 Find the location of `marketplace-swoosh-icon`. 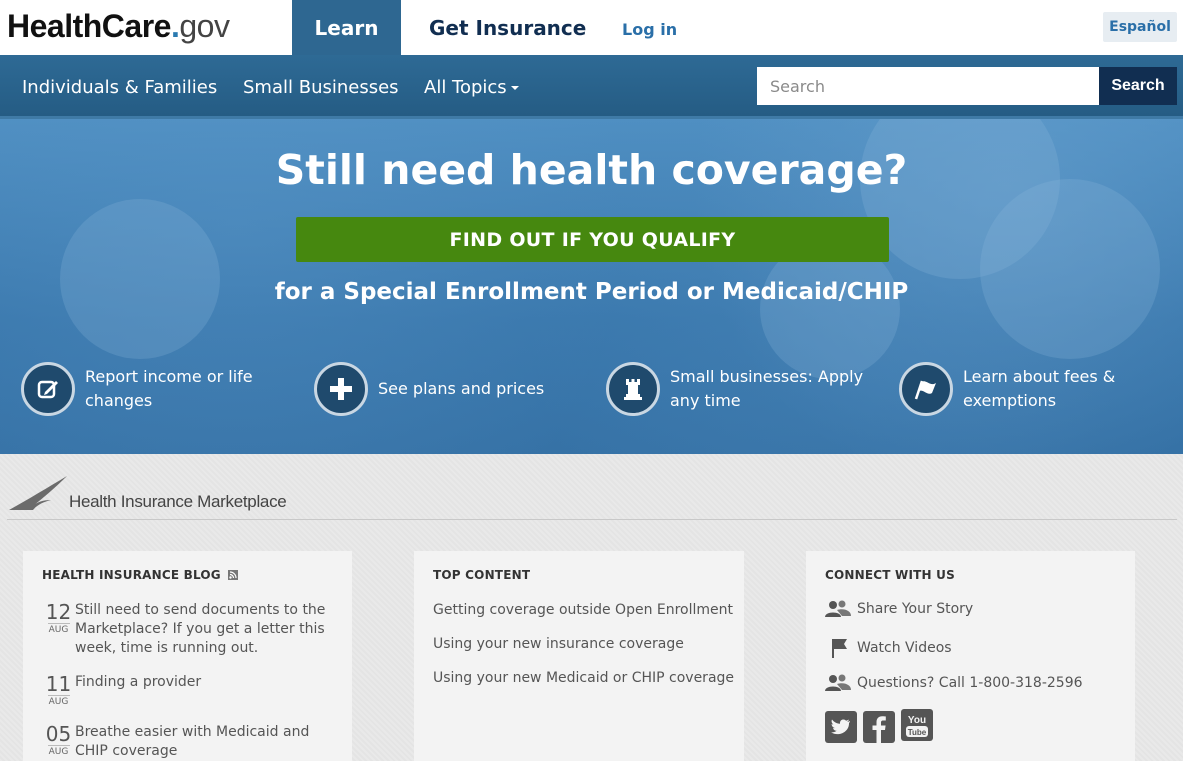

marketplace-swoosh-icon is located at coordinates (38, 493).